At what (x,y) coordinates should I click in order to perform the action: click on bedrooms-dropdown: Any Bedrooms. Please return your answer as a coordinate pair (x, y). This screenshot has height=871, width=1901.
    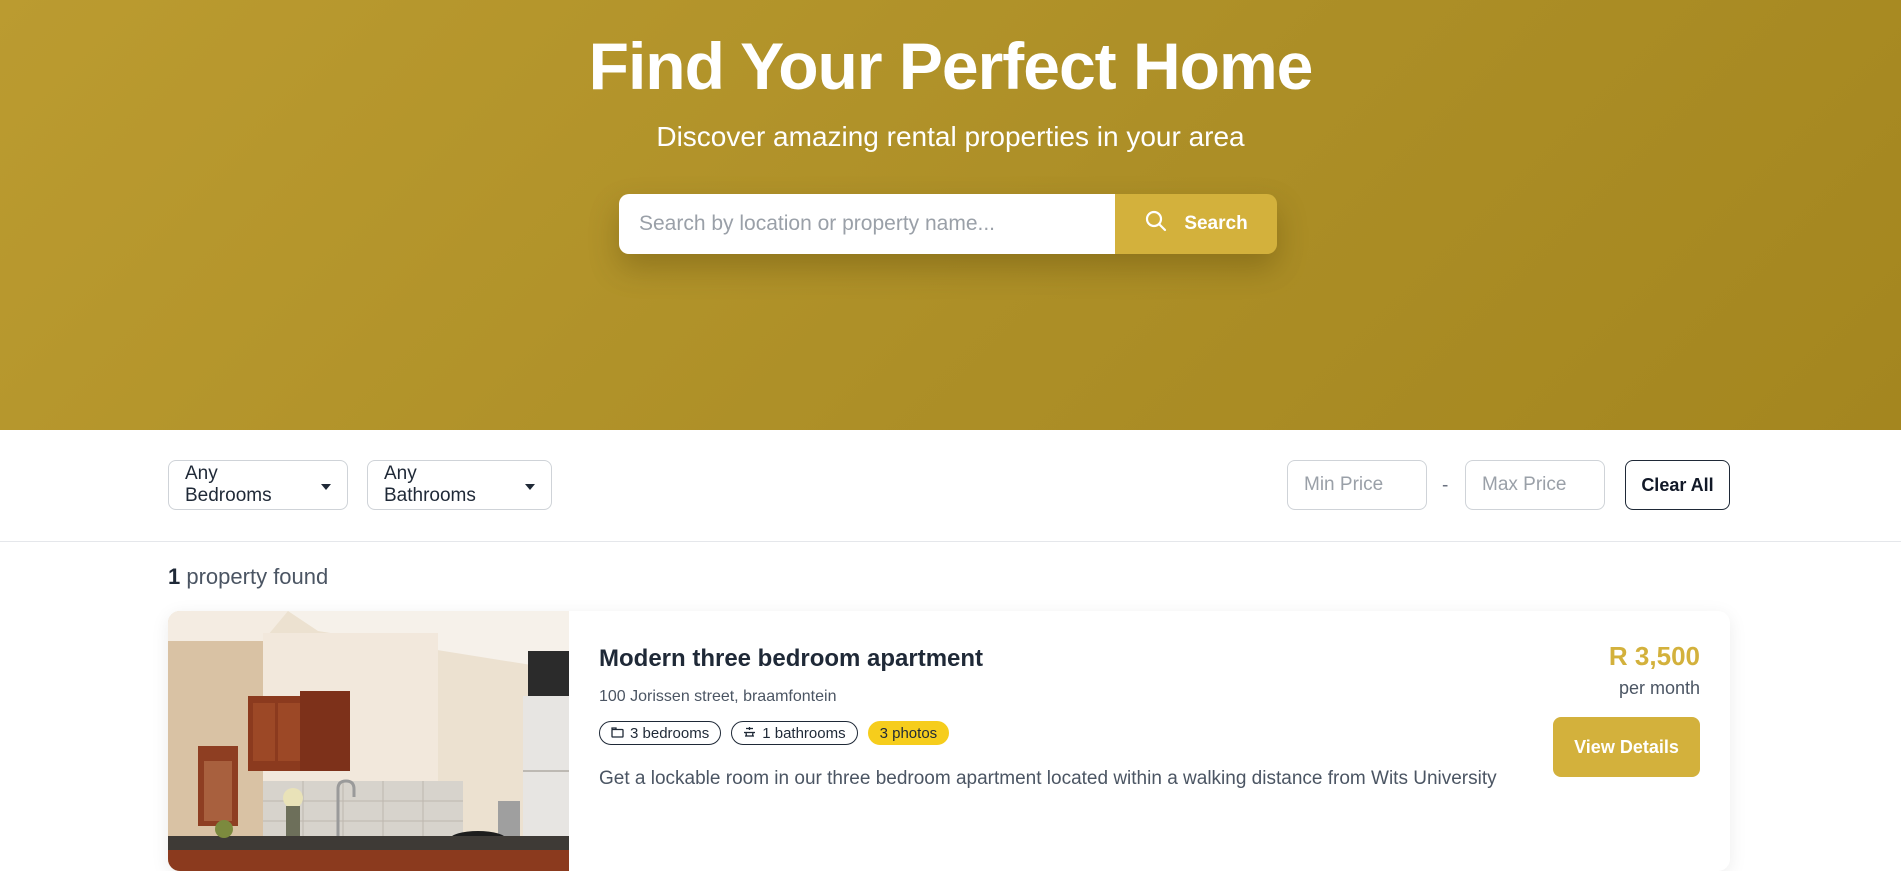
    Looking at the image, I should click on (258, 485).